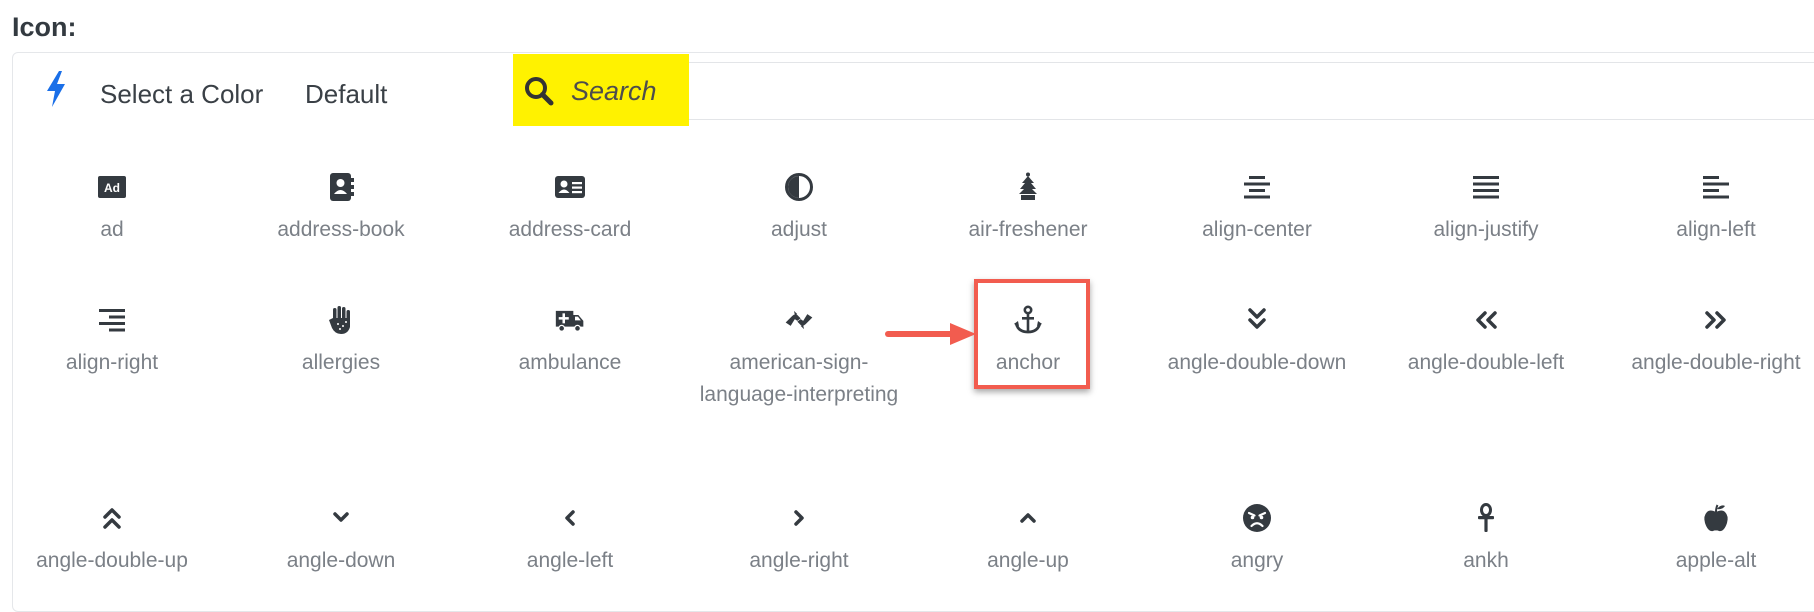 Image resolution: width=1814 pixels, height=612 pixels. Describe the element at coordinates (799, 320) in the screenshot. I see `american-sign-language-interpreting-icon` at that location.